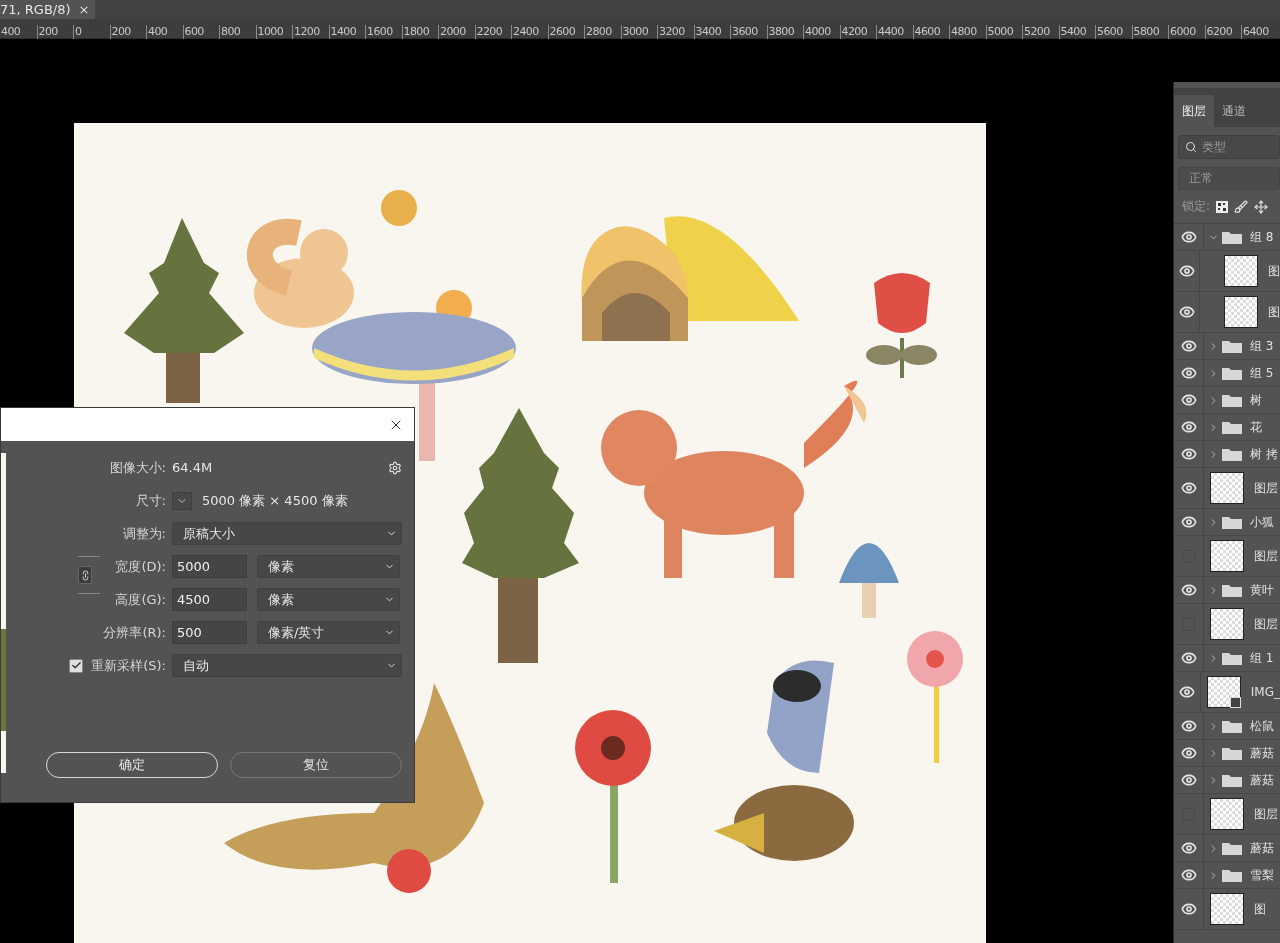  I want to click on panel-tab: 图层, so click(1194, 111).